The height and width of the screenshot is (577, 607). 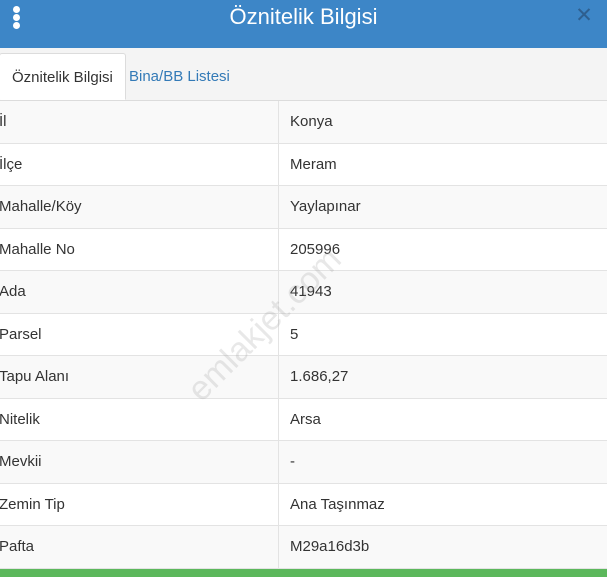 I want to click on row-value: 205996, so click(x=315, y=249).